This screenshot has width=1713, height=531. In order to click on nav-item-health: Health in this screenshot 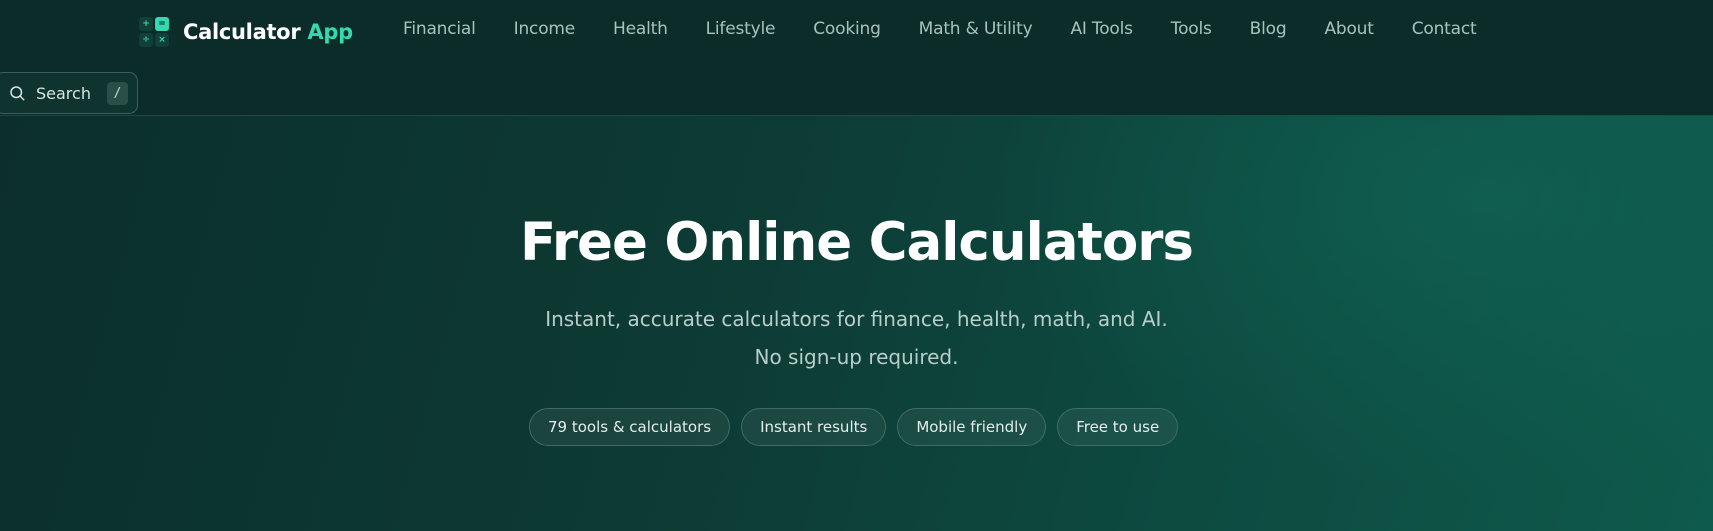, I will do `click(640, 29)`.